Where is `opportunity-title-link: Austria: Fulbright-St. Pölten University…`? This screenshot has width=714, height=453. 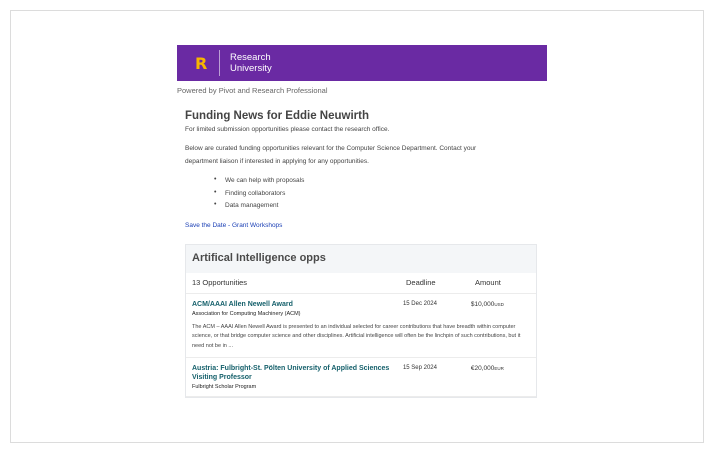 opportunity-title-link: Austria: Fulbright-St. Pölten University… is located at coordinates (292, 373).